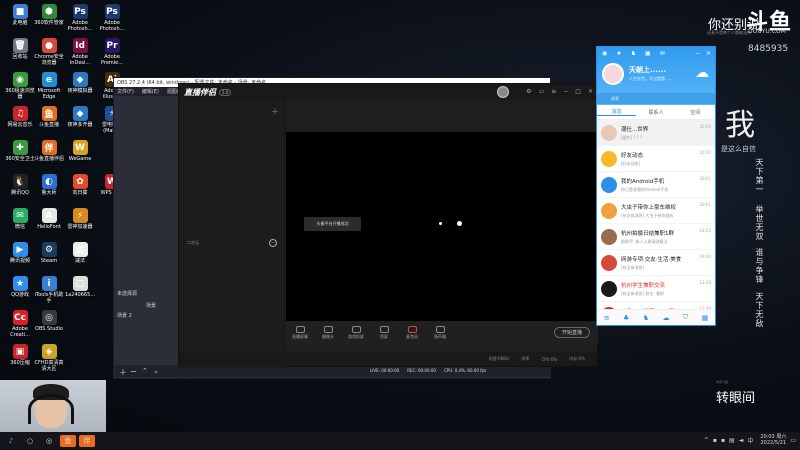 The height and width of the screenshot is (450, 800). What do you see at coordinates (20, 49) in the screenshot?
I see `desktop-icon: 🗑 回收站` at bounding box center [20, 49].